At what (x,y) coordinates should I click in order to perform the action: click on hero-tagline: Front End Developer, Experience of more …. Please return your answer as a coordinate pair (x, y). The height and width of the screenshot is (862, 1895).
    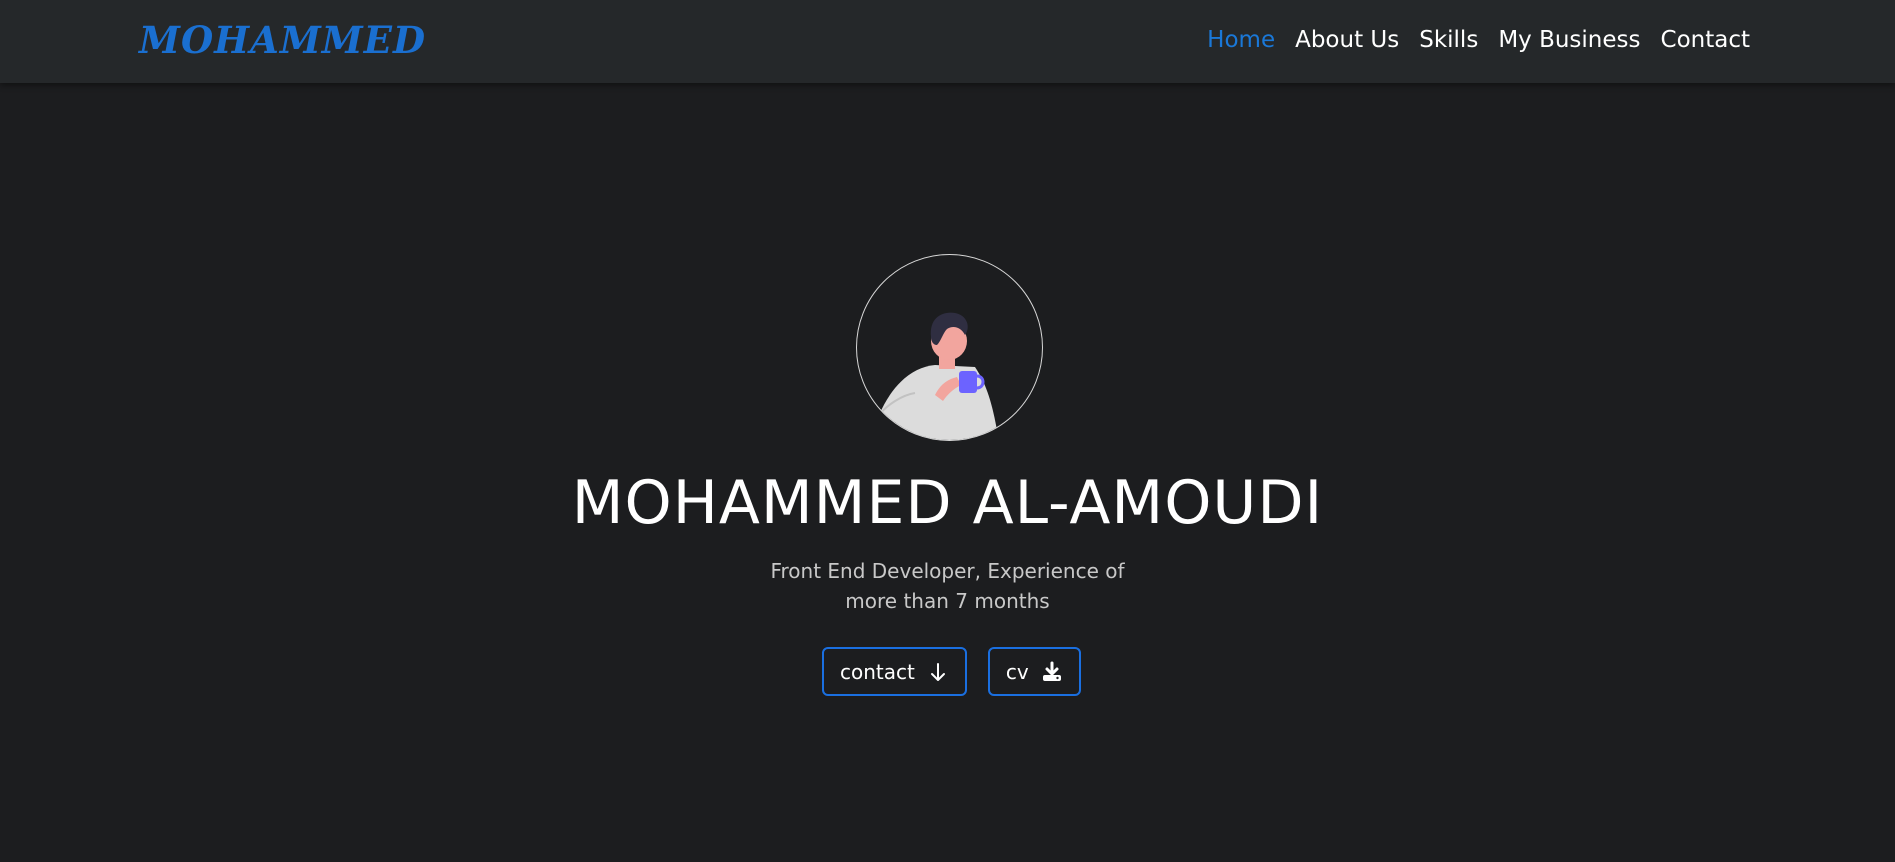
    Looking at the image, I should click on (947, 586).